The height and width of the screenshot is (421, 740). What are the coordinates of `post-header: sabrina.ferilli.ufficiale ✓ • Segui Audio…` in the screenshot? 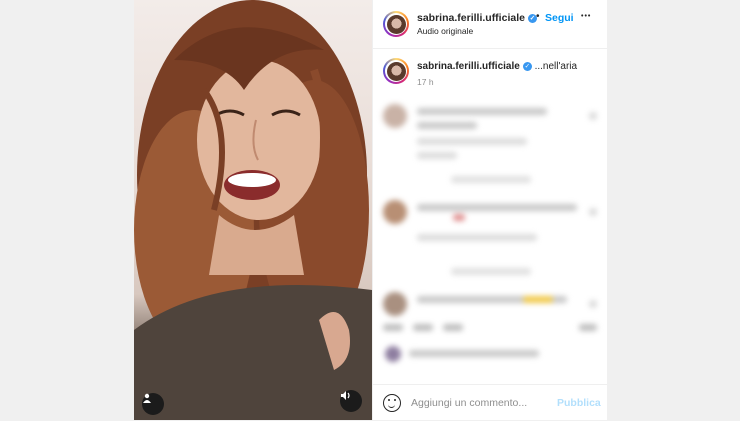 It's located at (490, 24).